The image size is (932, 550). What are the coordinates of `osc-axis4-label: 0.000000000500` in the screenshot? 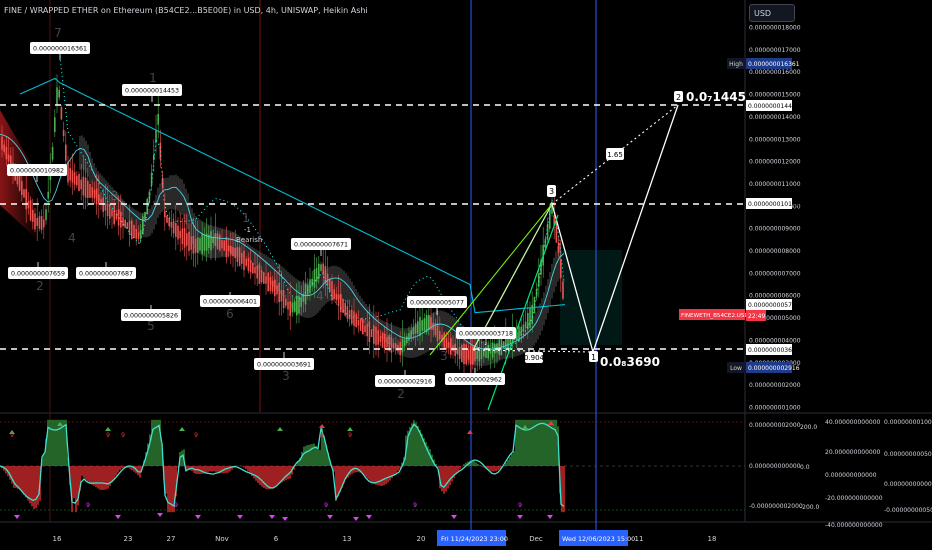 It's located at (908, 454).